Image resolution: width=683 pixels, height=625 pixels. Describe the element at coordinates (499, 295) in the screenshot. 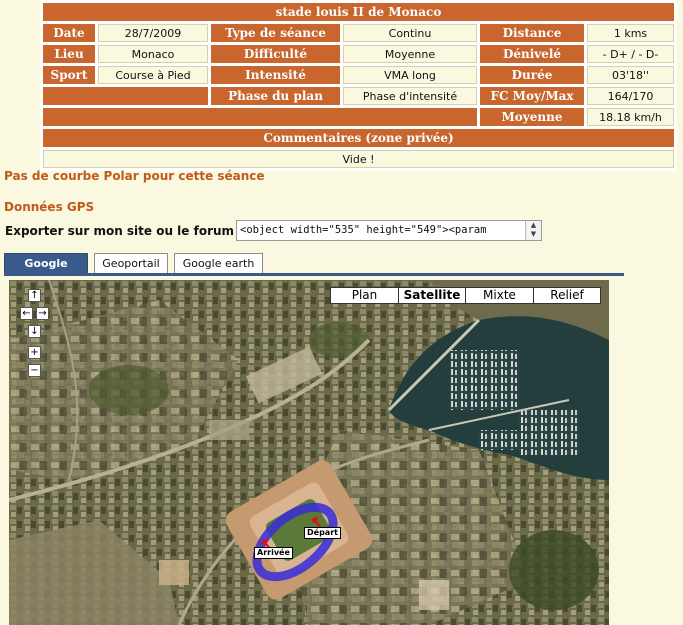

I see `map-type-mixte: Mixte` at that location.